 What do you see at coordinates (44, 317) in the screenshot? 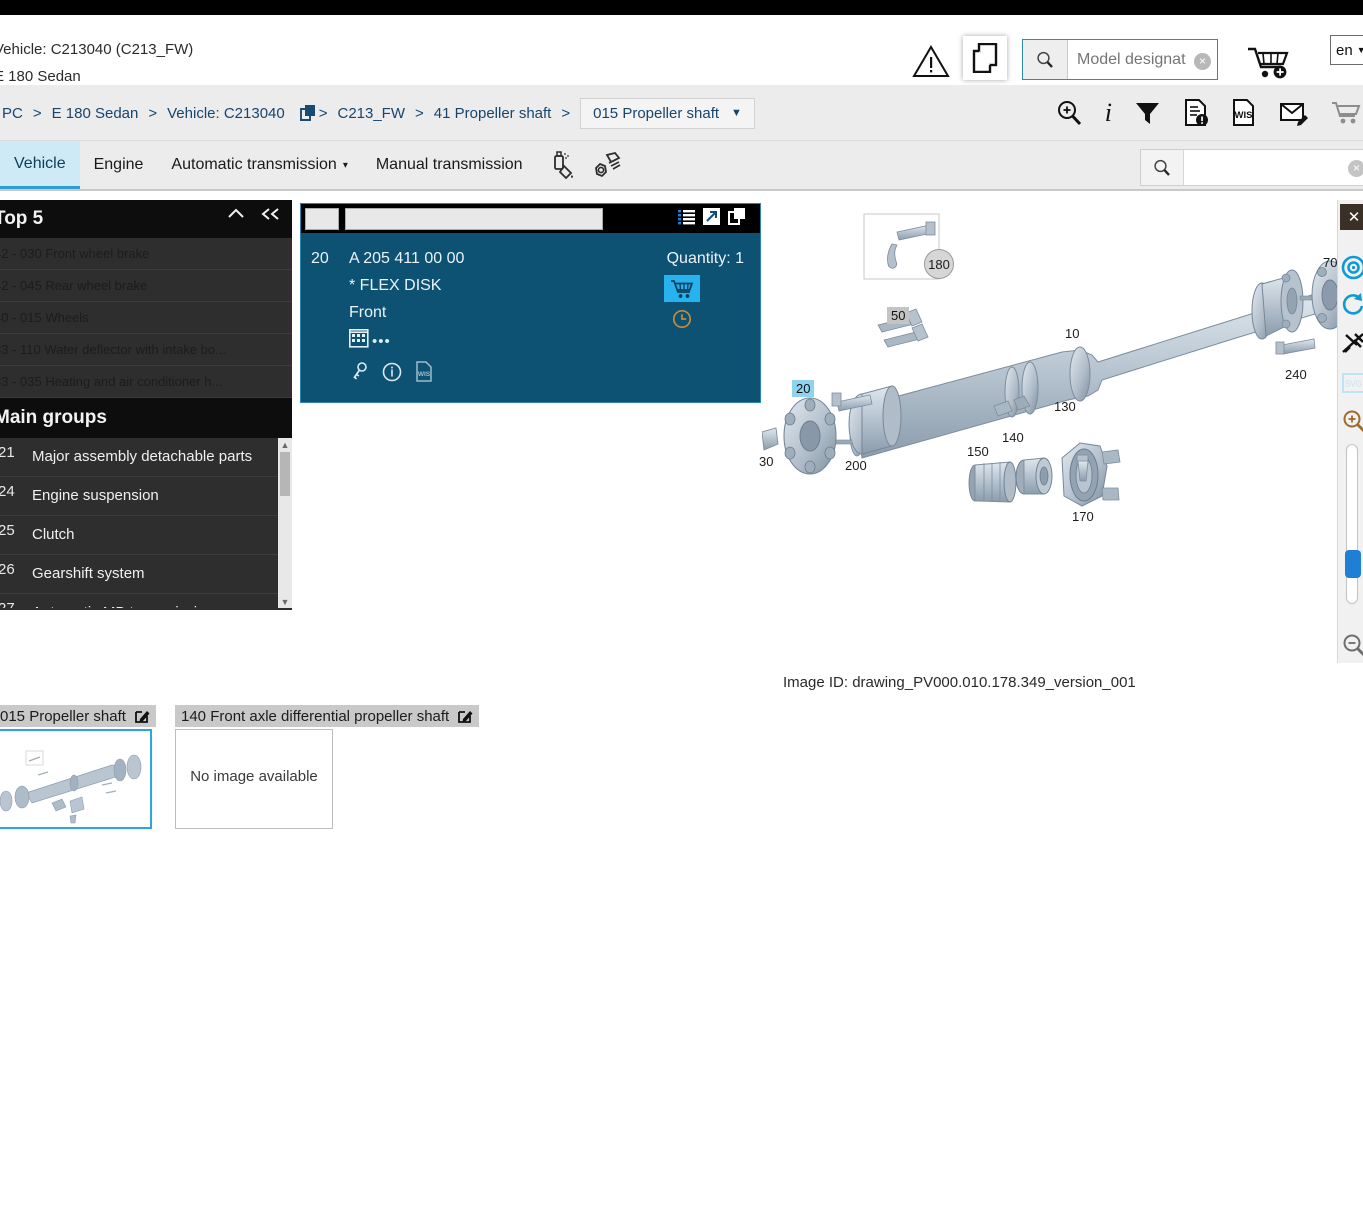
I see `top5-item-2-label: 40 - 015 Wheels` at bounding box center [44, 317].